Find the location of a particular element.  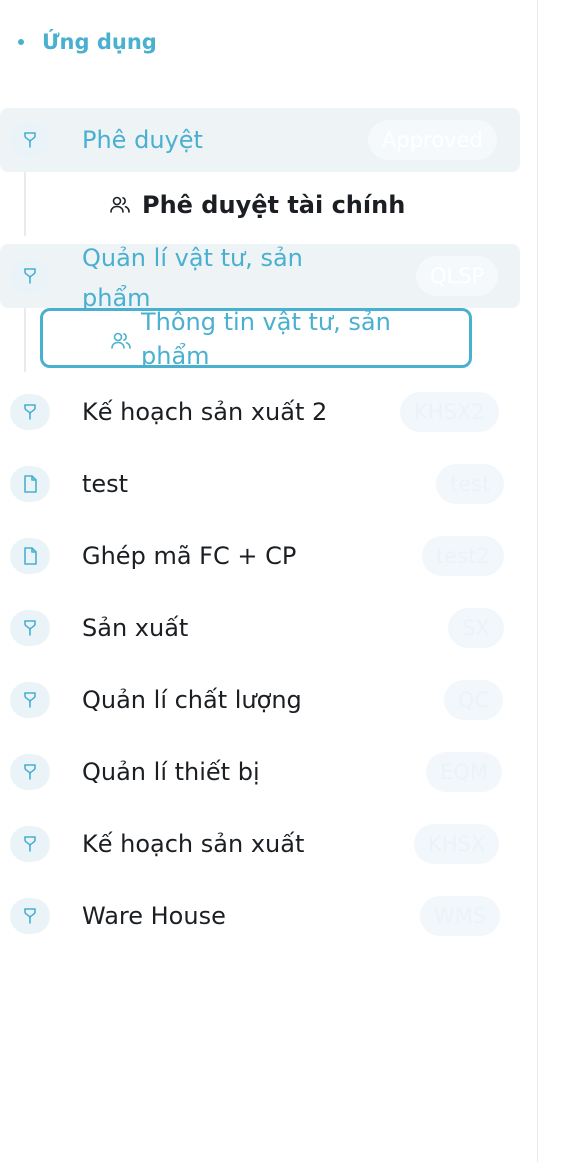

menu-item-quality: Quản lí chất lượng QC is located at coordinates (260, 700).